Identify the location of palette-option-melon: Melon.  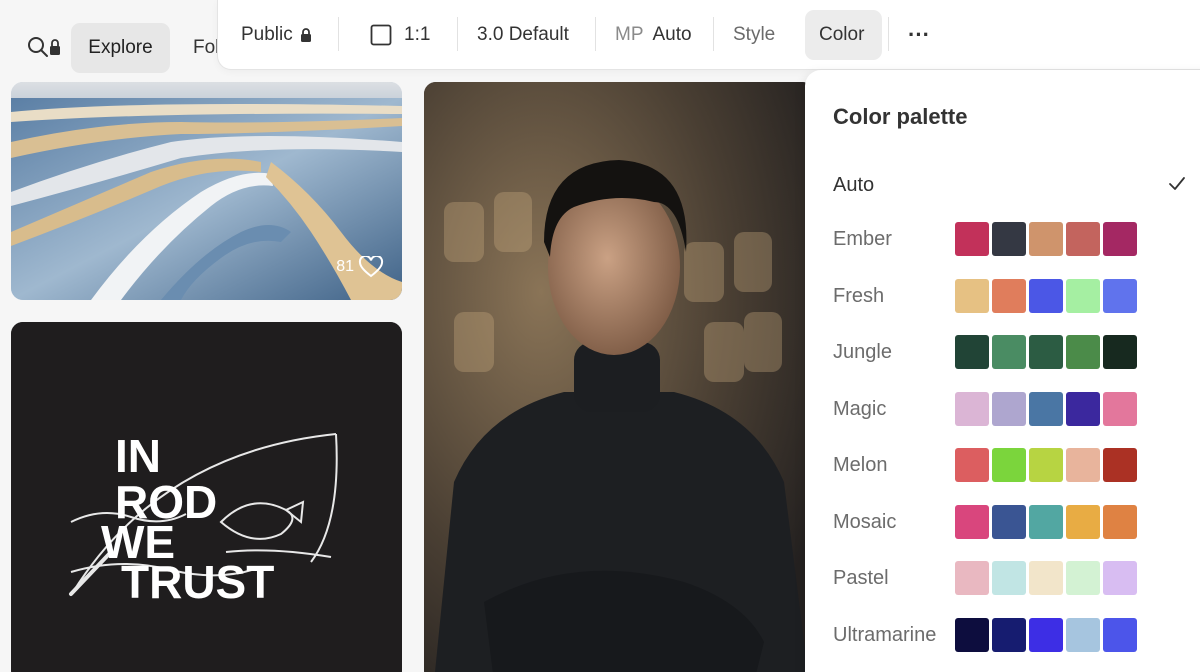
(993, 465).